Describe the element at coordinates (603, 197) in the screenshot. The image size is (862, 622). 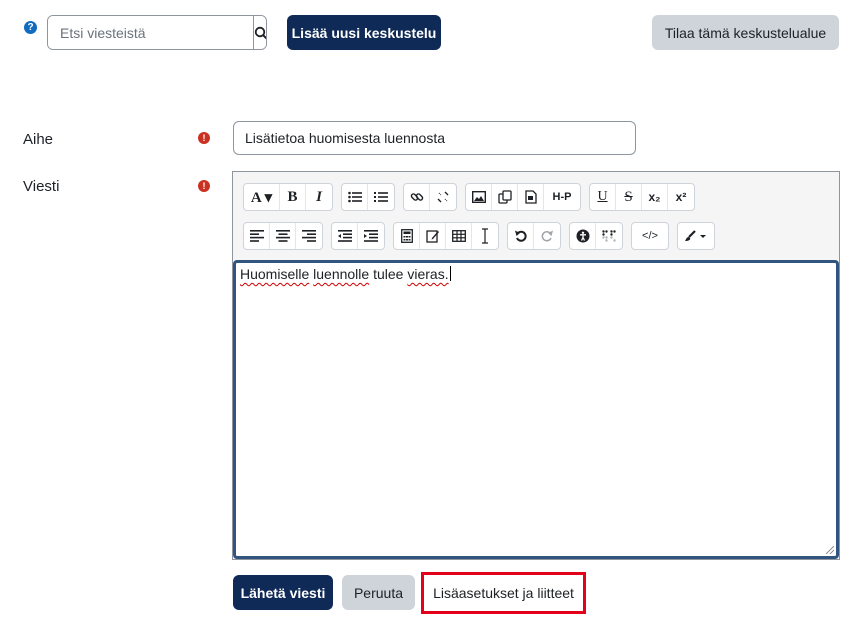
I see `underline-button: U` at that location.